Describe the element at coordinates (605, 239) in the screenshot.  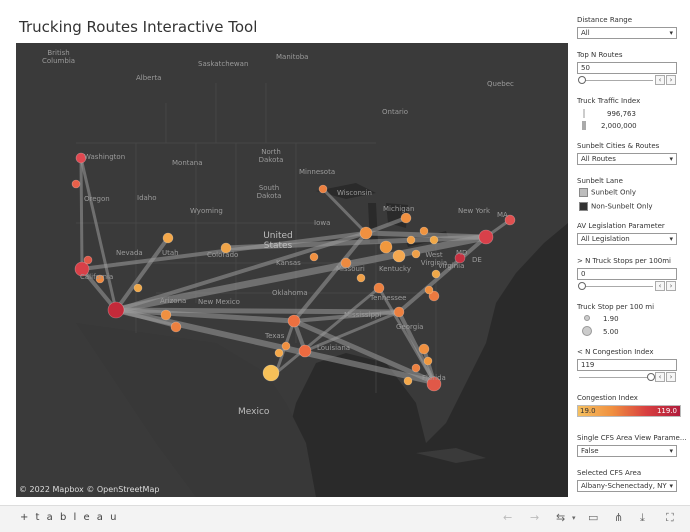
I see `av-legislation-value: All Legislation` at that location.